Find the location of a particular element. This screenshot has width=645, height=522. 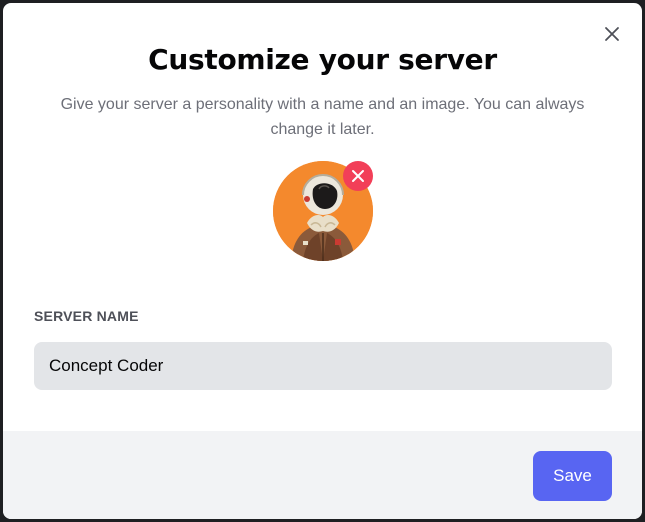

save-button: Save is located at coordinates (572, 476).